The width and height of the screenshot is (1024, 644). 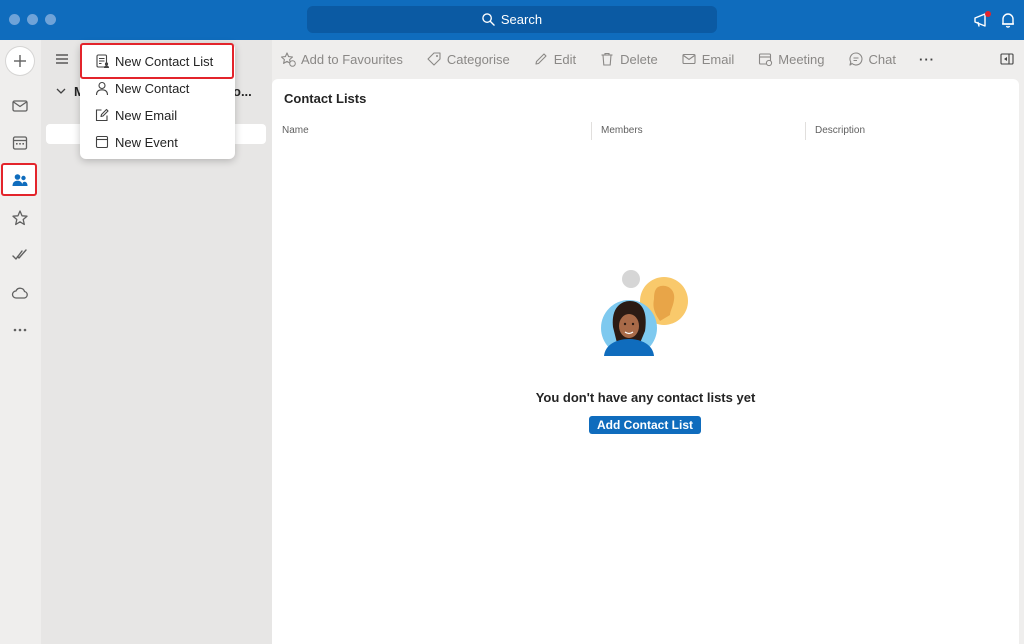 I want to click on new-item-button, so click(x=20, y=61).